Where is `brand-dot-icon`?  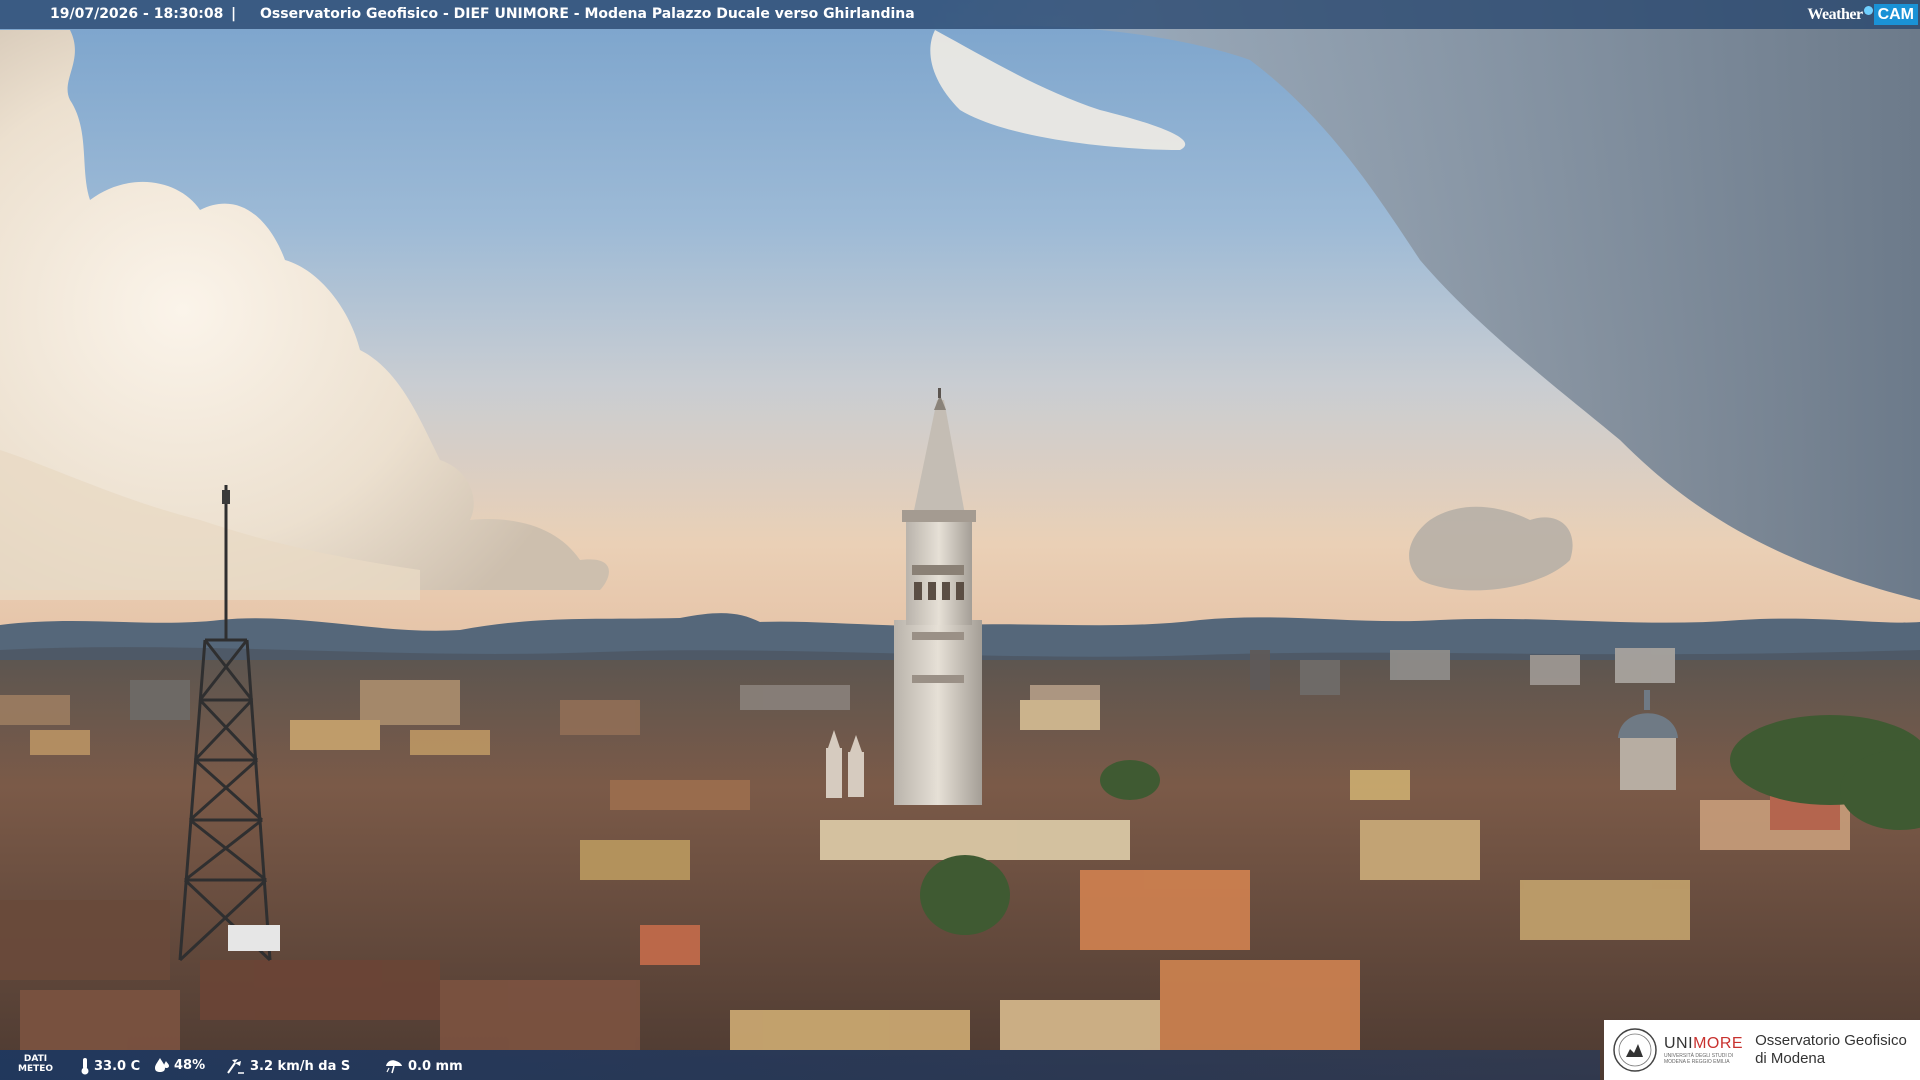
brand-dot-icon is located at coordinates (1868, 10).